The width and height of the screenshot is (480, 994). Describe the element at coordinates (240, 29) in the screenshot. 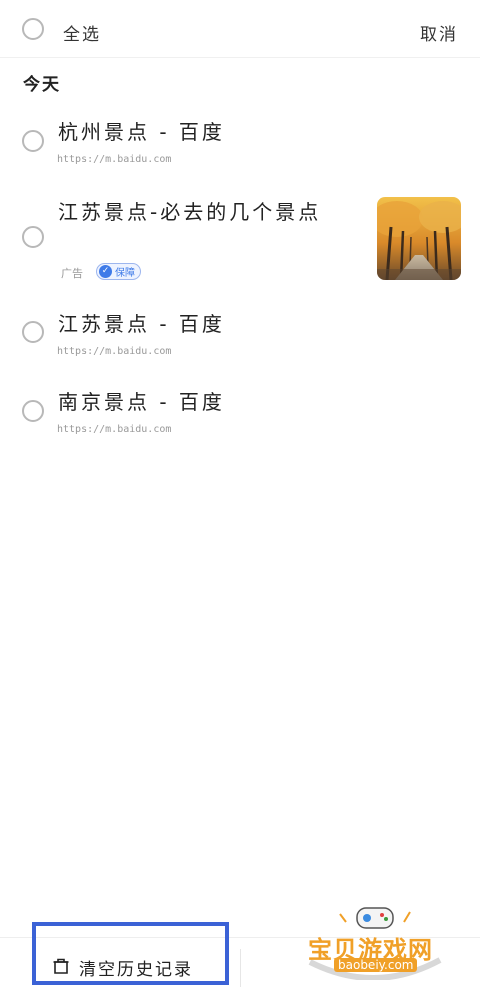

I see `header: 全选 取消` at that location.